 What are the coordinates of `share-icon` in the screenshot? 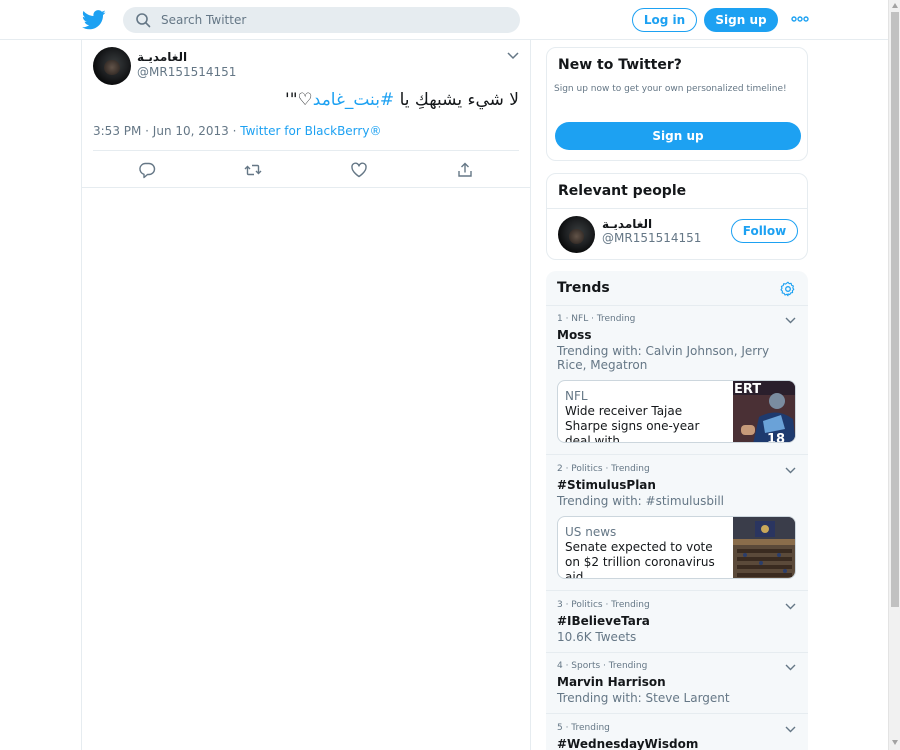 It's located at (465, 169).